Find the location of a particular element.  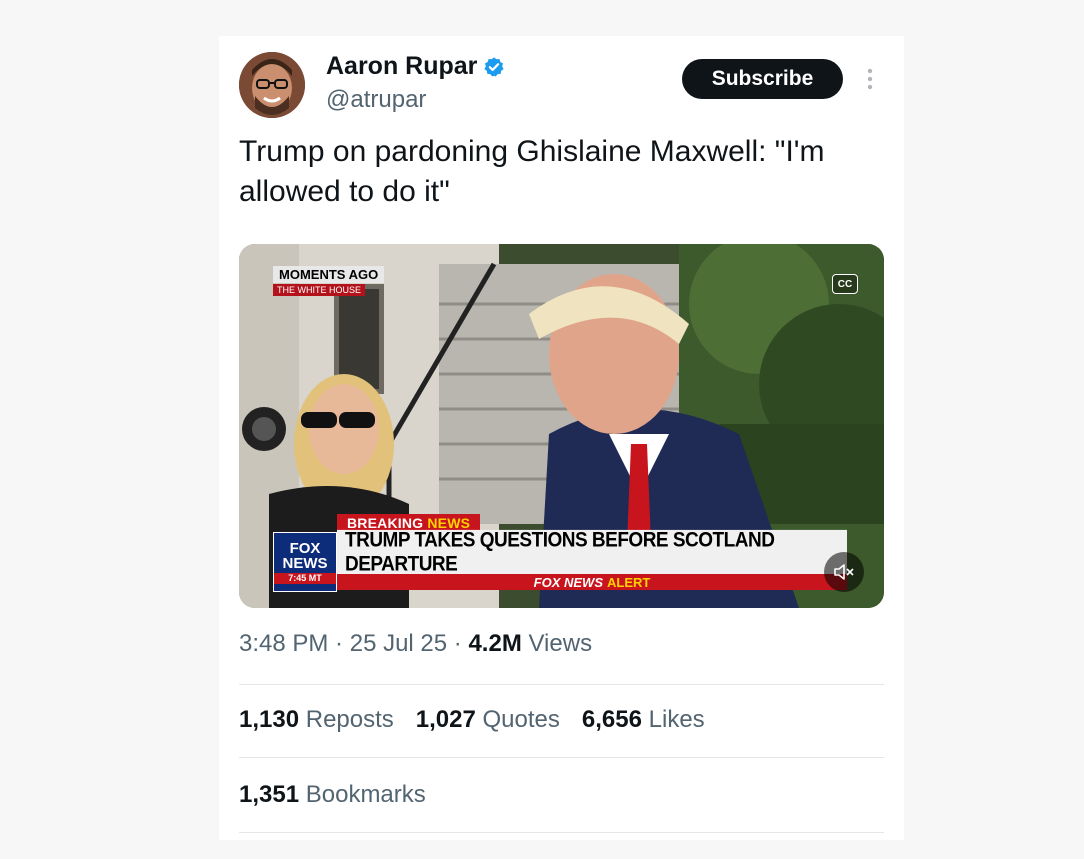

alert-label-b: ALERT is located at coordinates (629, 582).